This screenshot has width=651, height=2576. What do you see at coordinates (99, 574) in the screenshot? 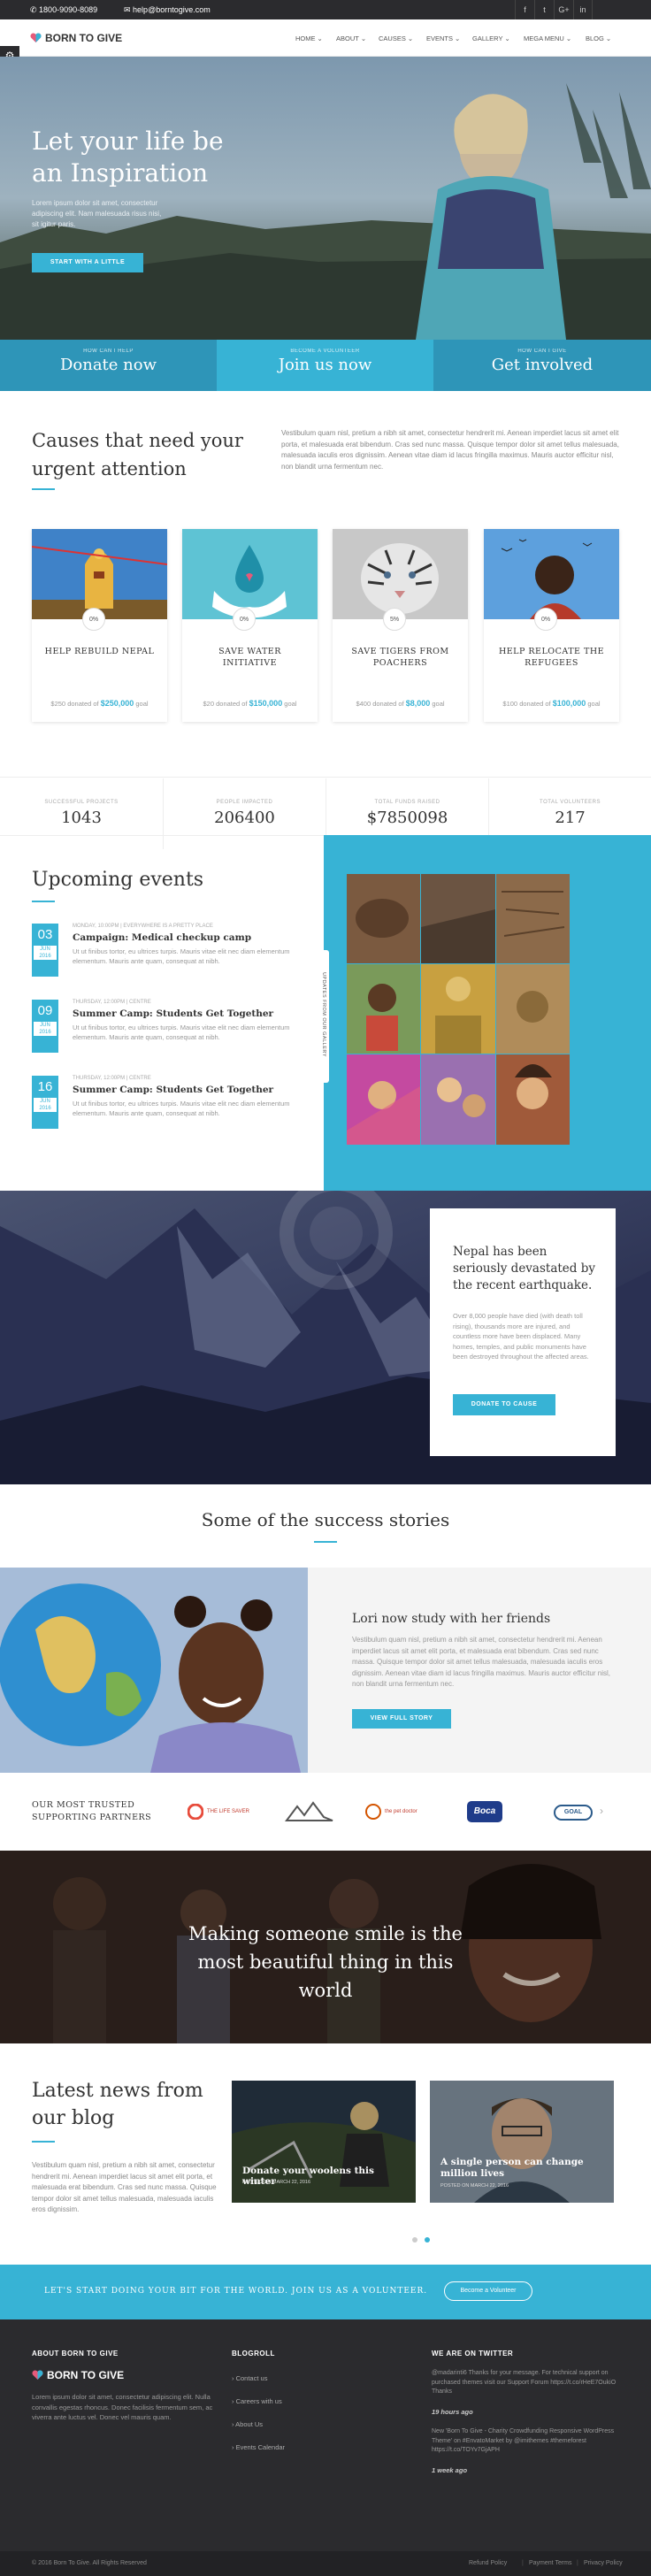
I see `cause-image-nepal` at bounding box center [99, 574].